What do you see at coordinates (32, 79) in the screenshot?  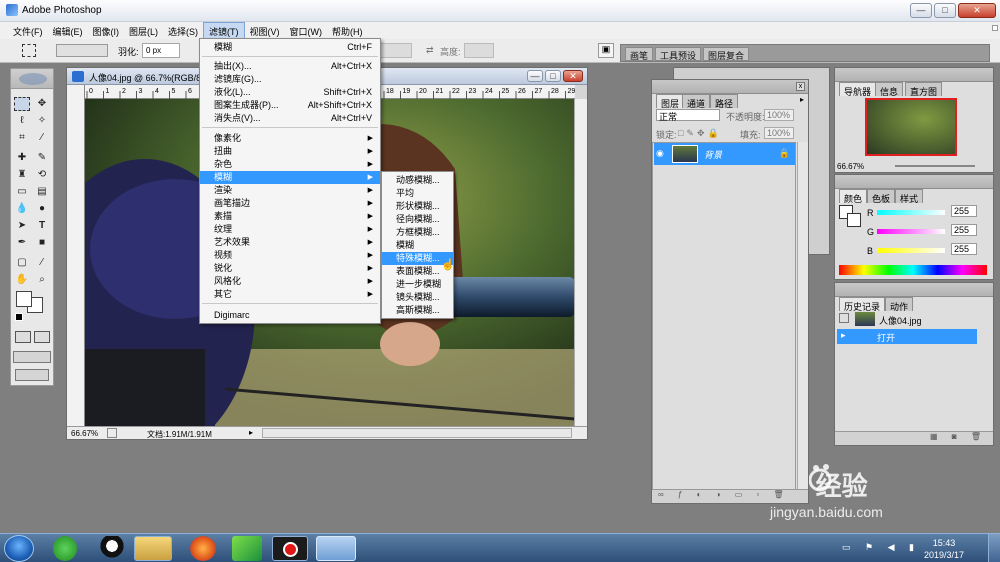 I see `toolbox-header` at bounding box center [32, 79].